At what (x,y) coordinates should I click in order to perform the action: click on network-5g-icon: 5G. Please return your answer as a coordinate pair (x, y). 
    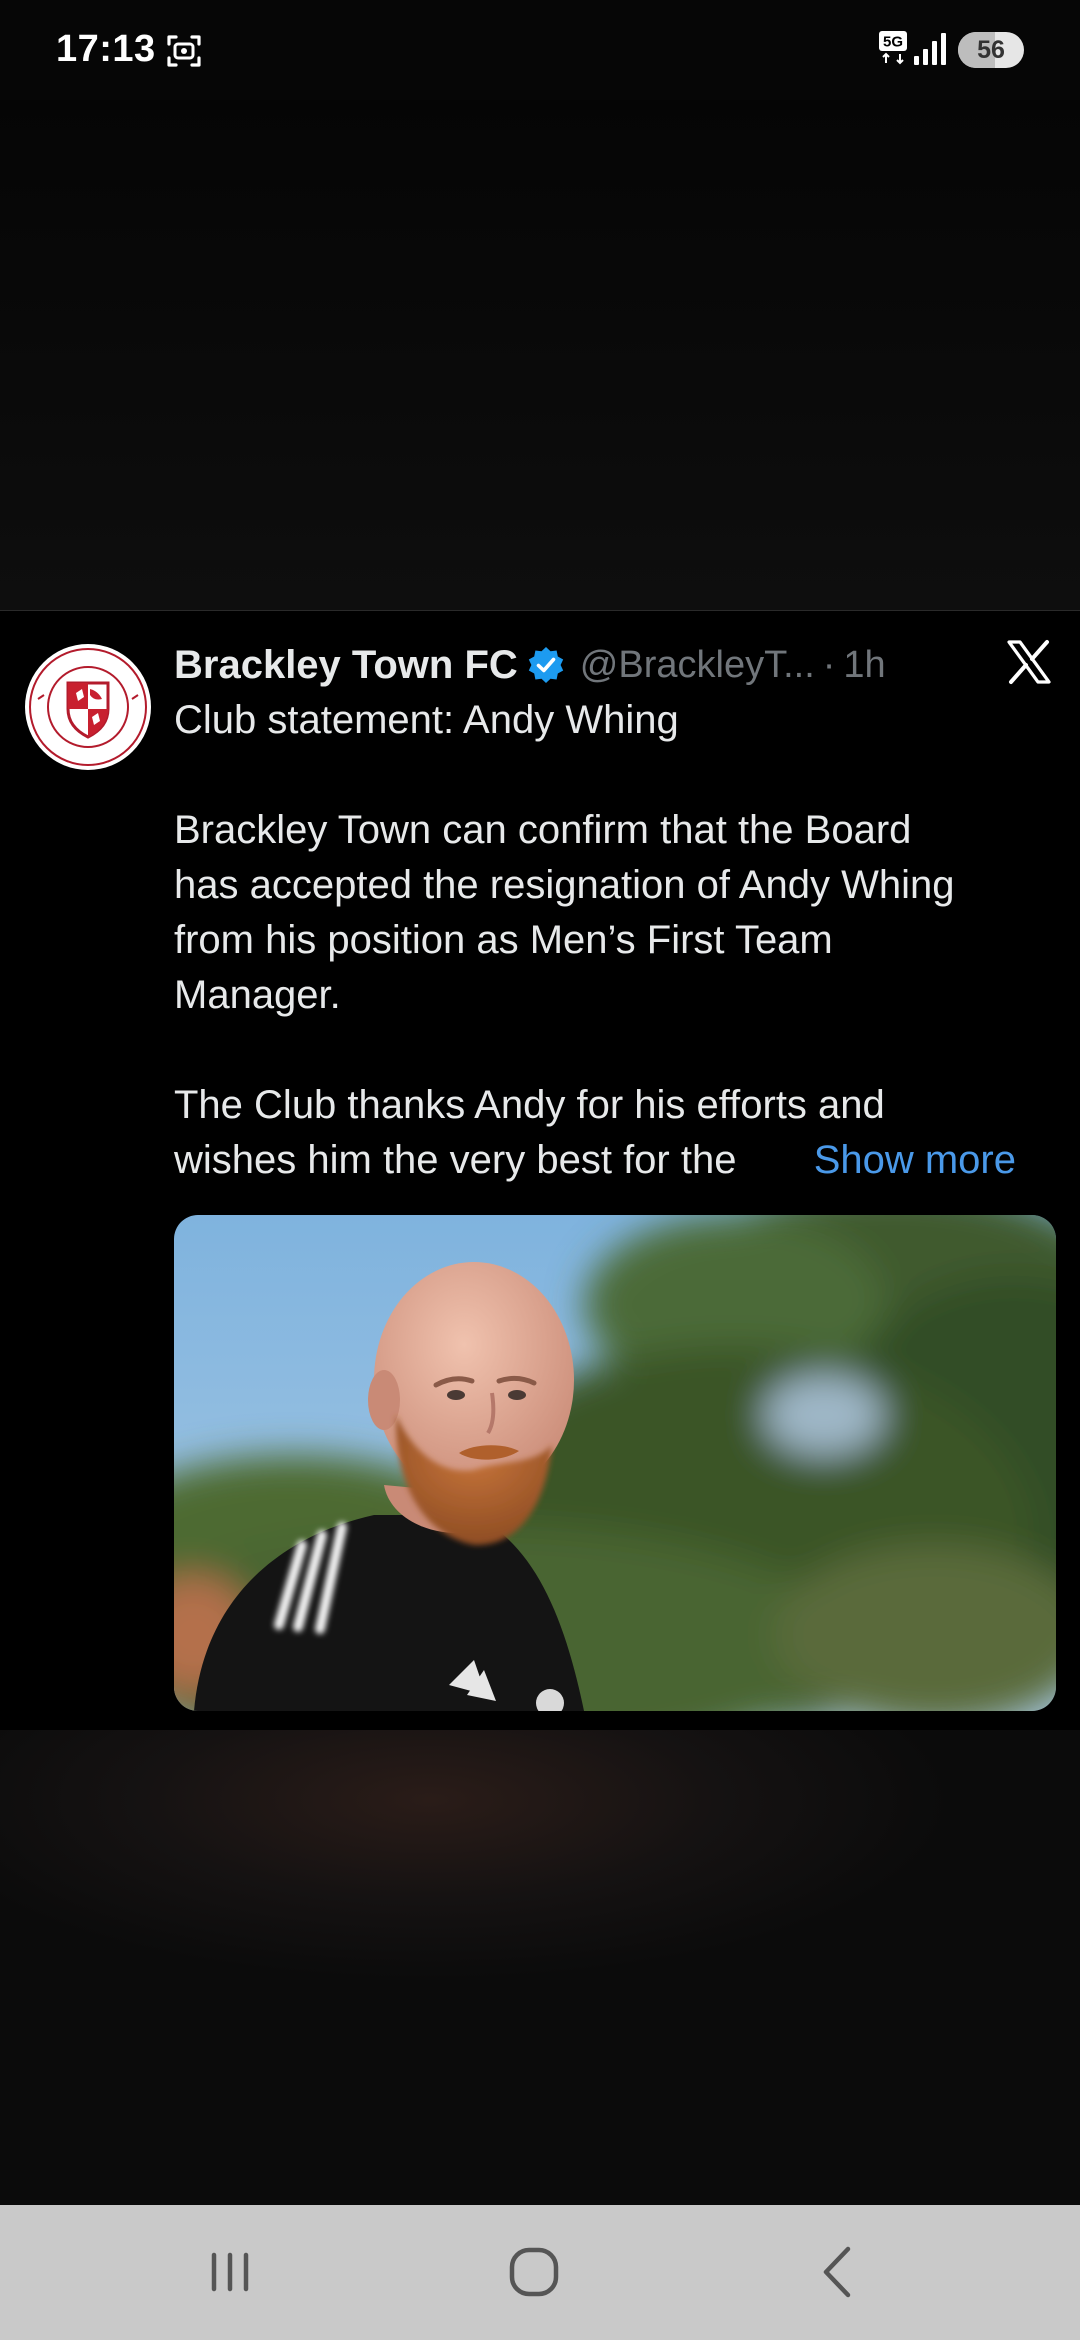
    Looking at the image, I should click on (893, 48).